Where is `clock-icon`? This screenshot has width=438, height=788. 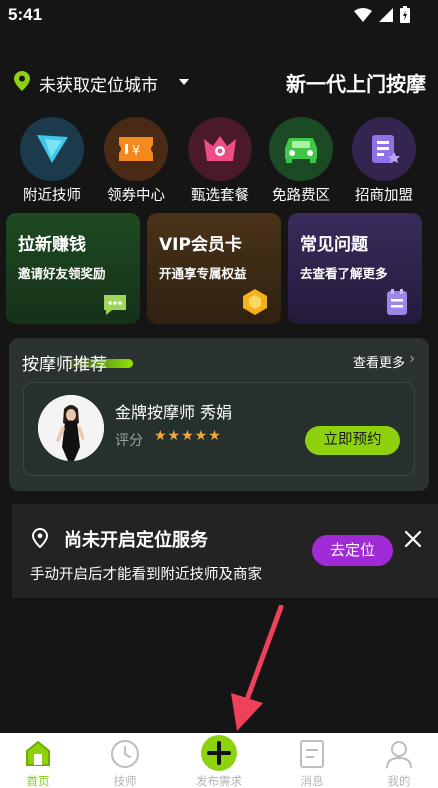
clock-icon is located at coordinates (125, 754).